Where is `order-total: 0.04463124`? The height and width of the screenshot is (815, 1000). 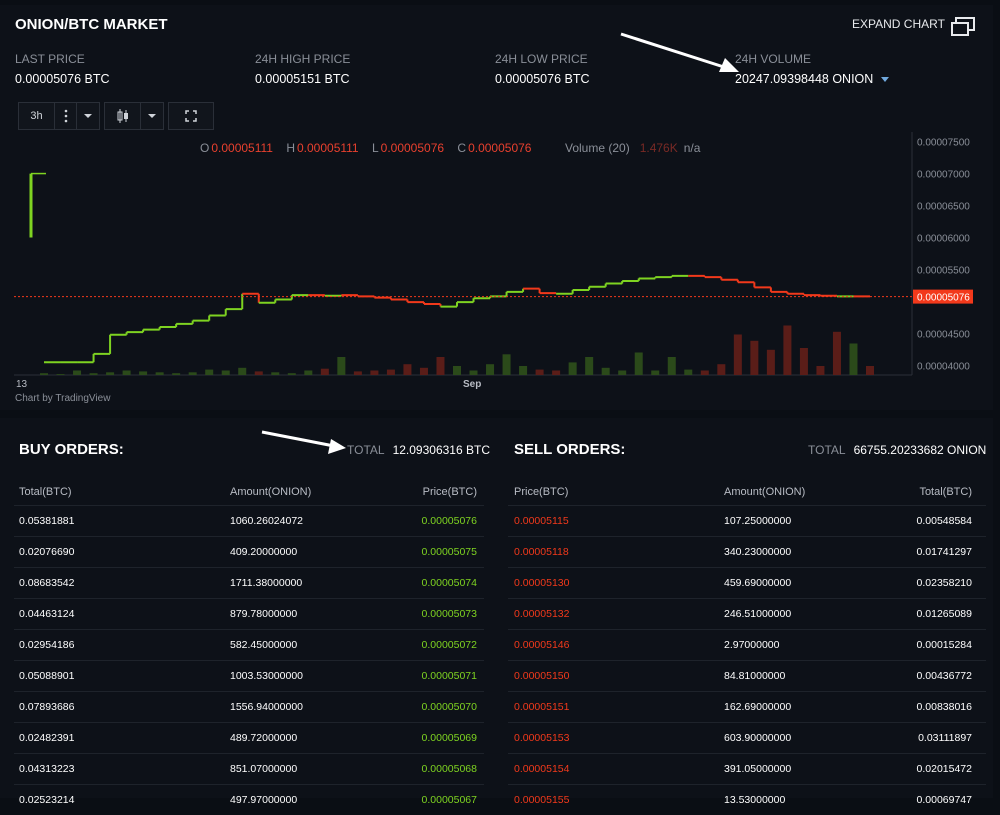 order-total: 0.04463124 is located at coordinates (121, 614).